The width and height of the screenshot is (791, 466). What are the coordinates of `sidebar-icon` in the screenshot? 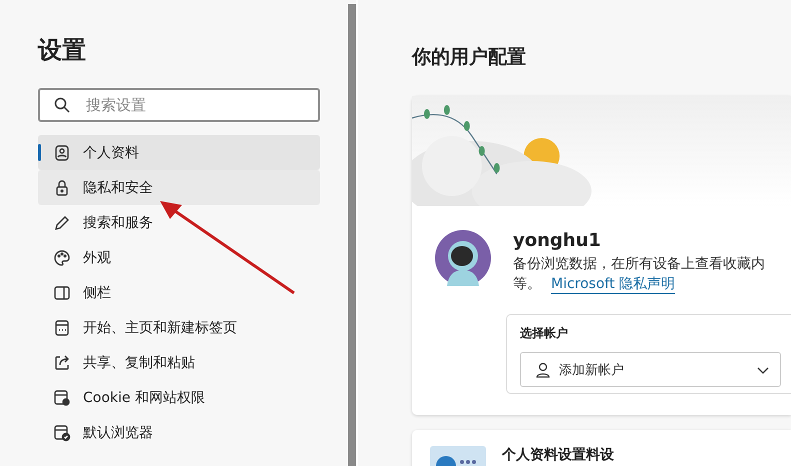 It's located at (62, 293).